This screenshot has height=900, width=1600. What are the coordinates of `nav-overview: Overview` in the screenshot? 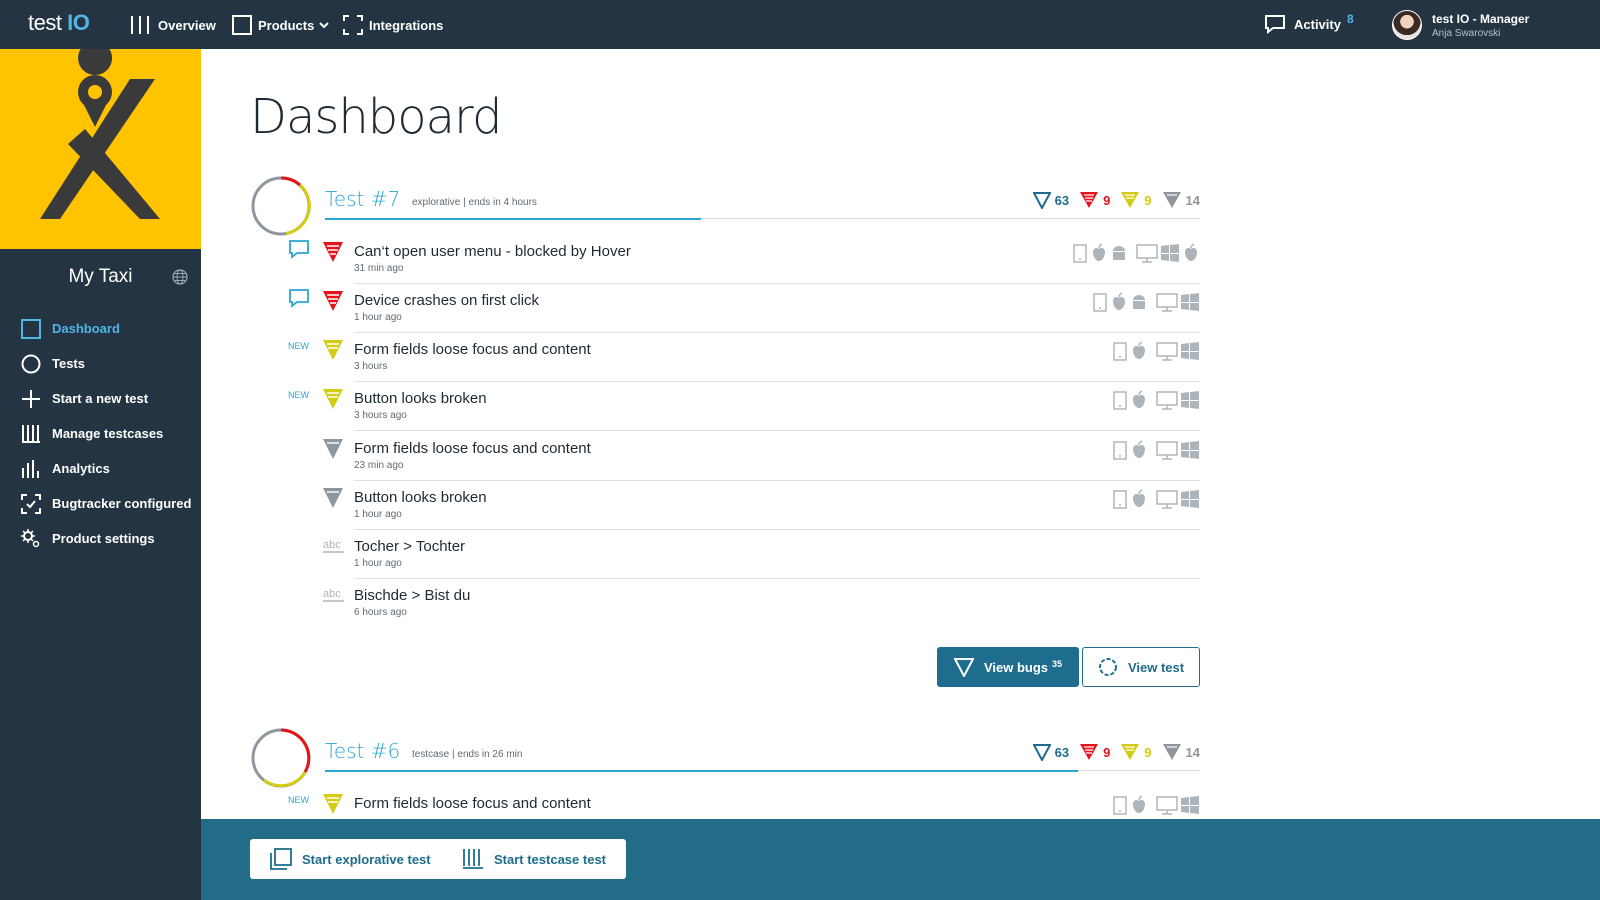 It's located at (173, 25).